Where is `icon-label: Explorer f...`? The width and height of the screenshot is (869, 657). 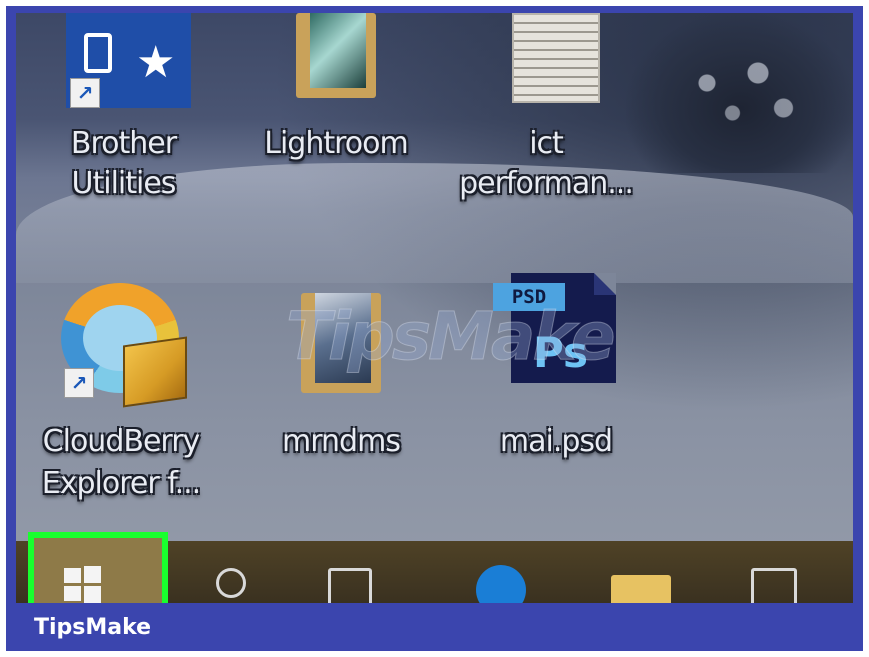 icon-label: Explorer f... is located at coordinates (121, 483).